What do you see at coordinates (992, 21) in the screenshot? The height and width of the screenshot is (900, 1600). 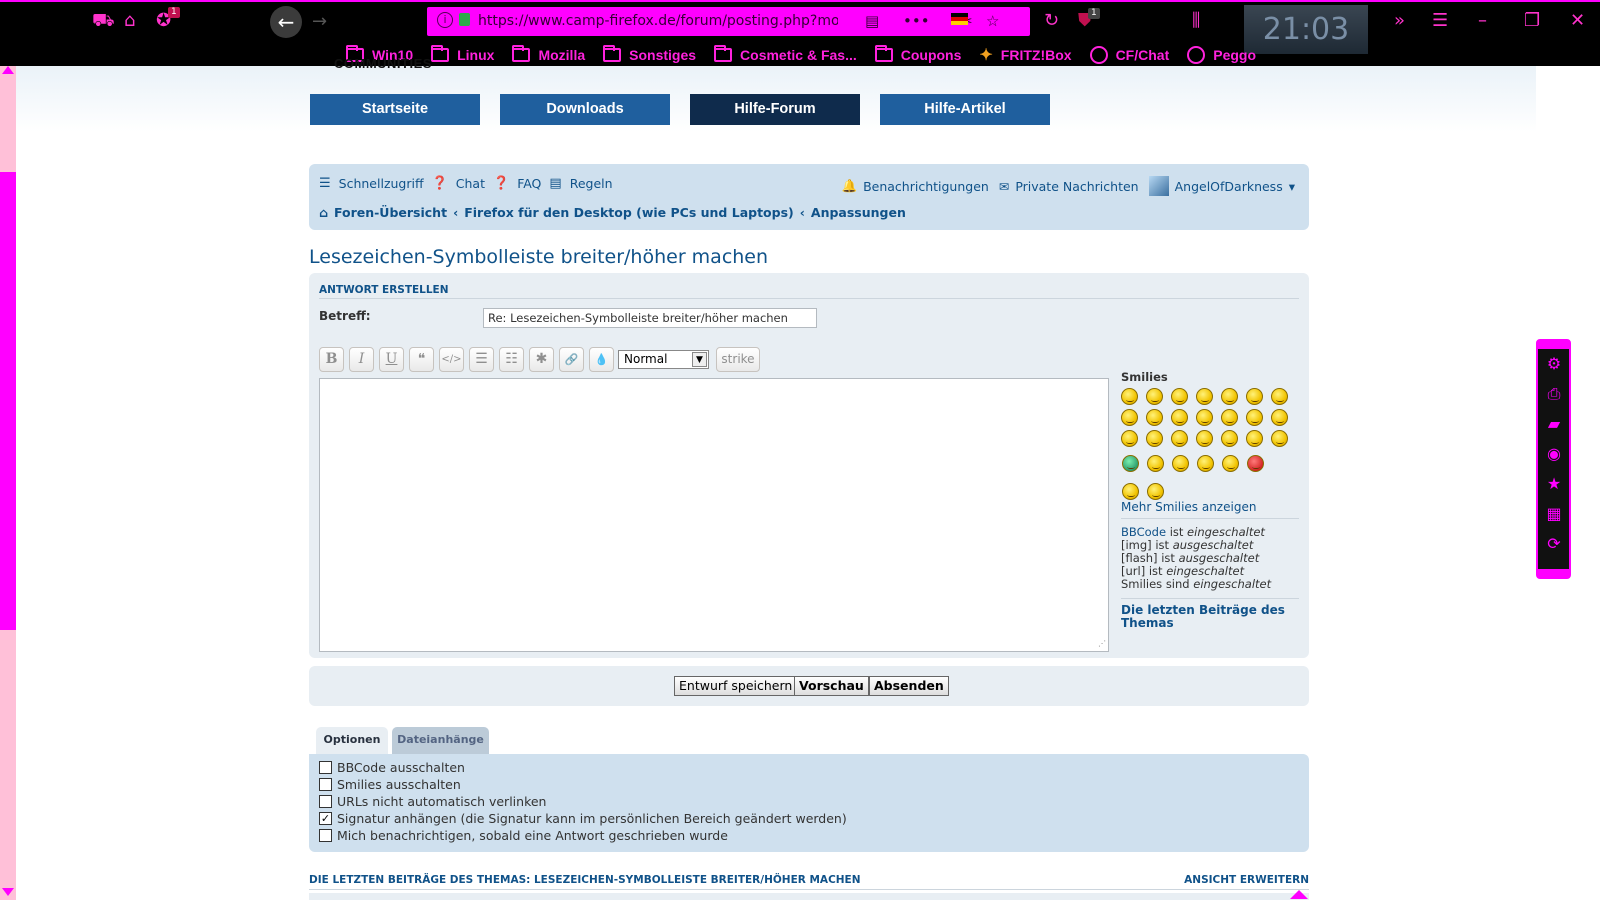 I see `bookmark-star-icon: ☆` at bounding box center [992, 21].